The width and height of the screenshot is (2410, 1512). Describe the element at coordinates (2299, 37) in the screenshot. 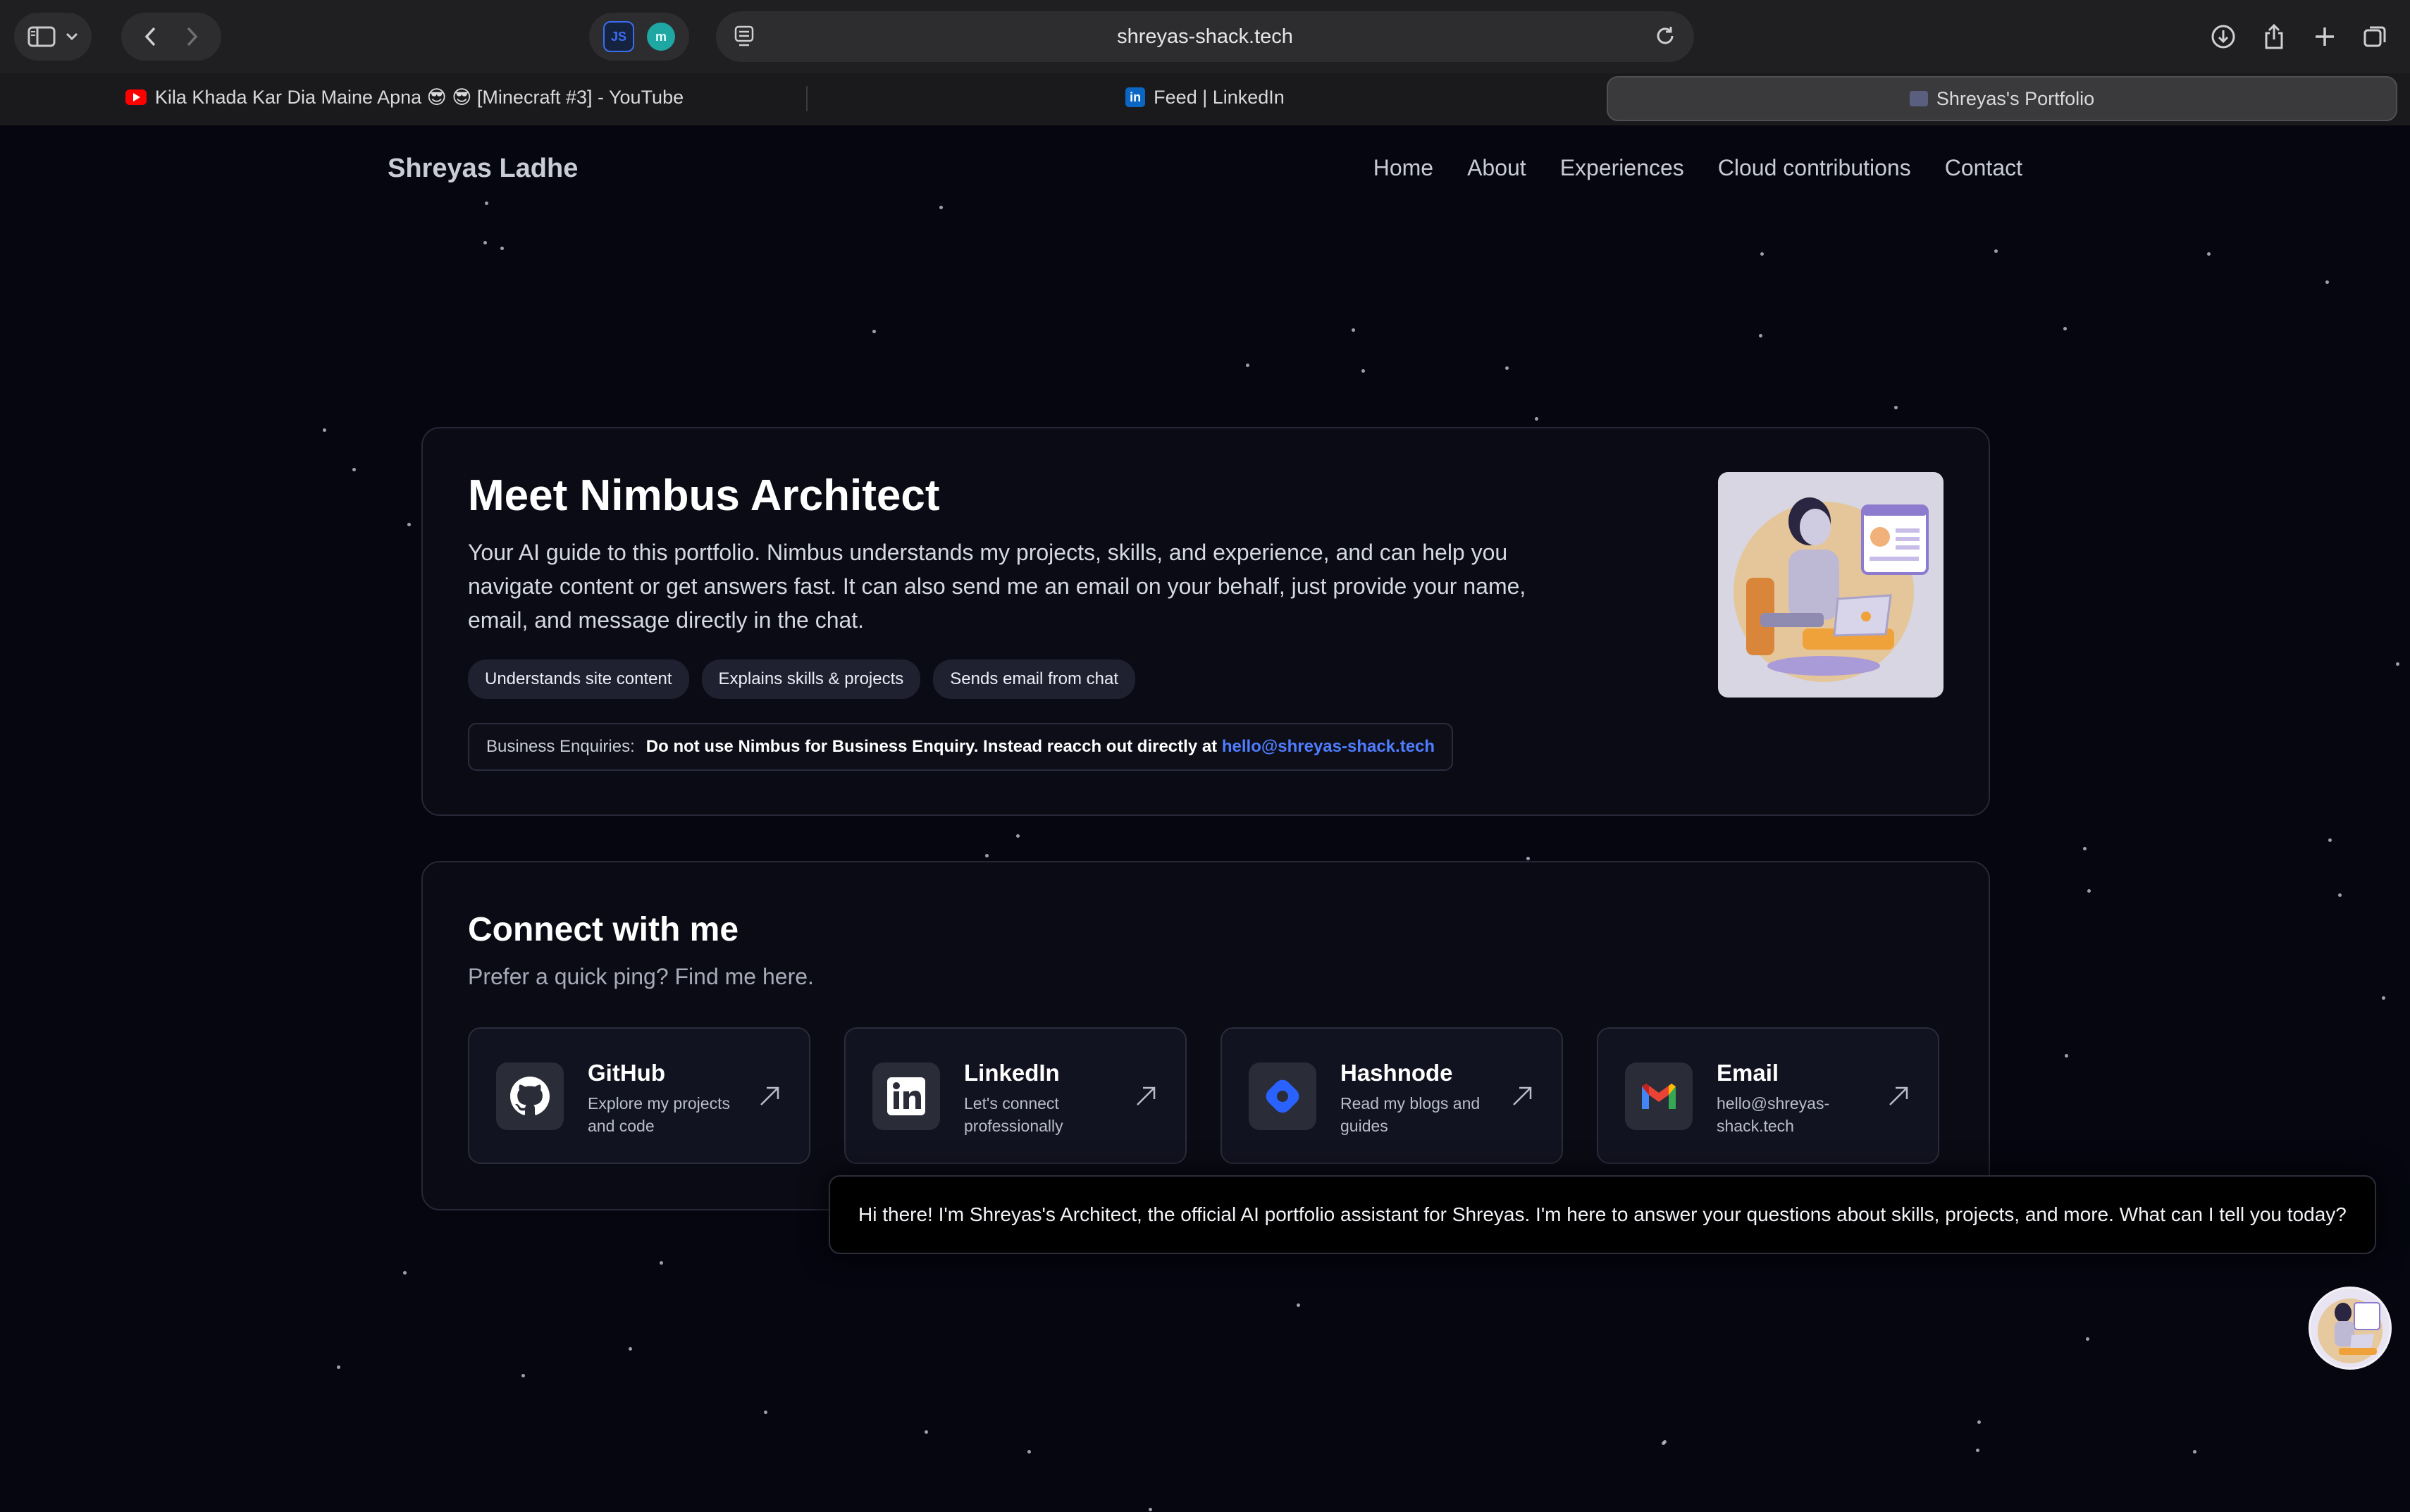

I see `toolbar-right-actions` at that location.